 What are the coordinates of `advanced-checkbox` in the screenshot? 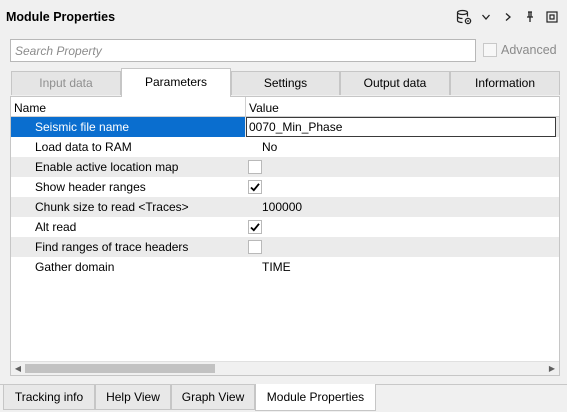 It's located at (490, 50).